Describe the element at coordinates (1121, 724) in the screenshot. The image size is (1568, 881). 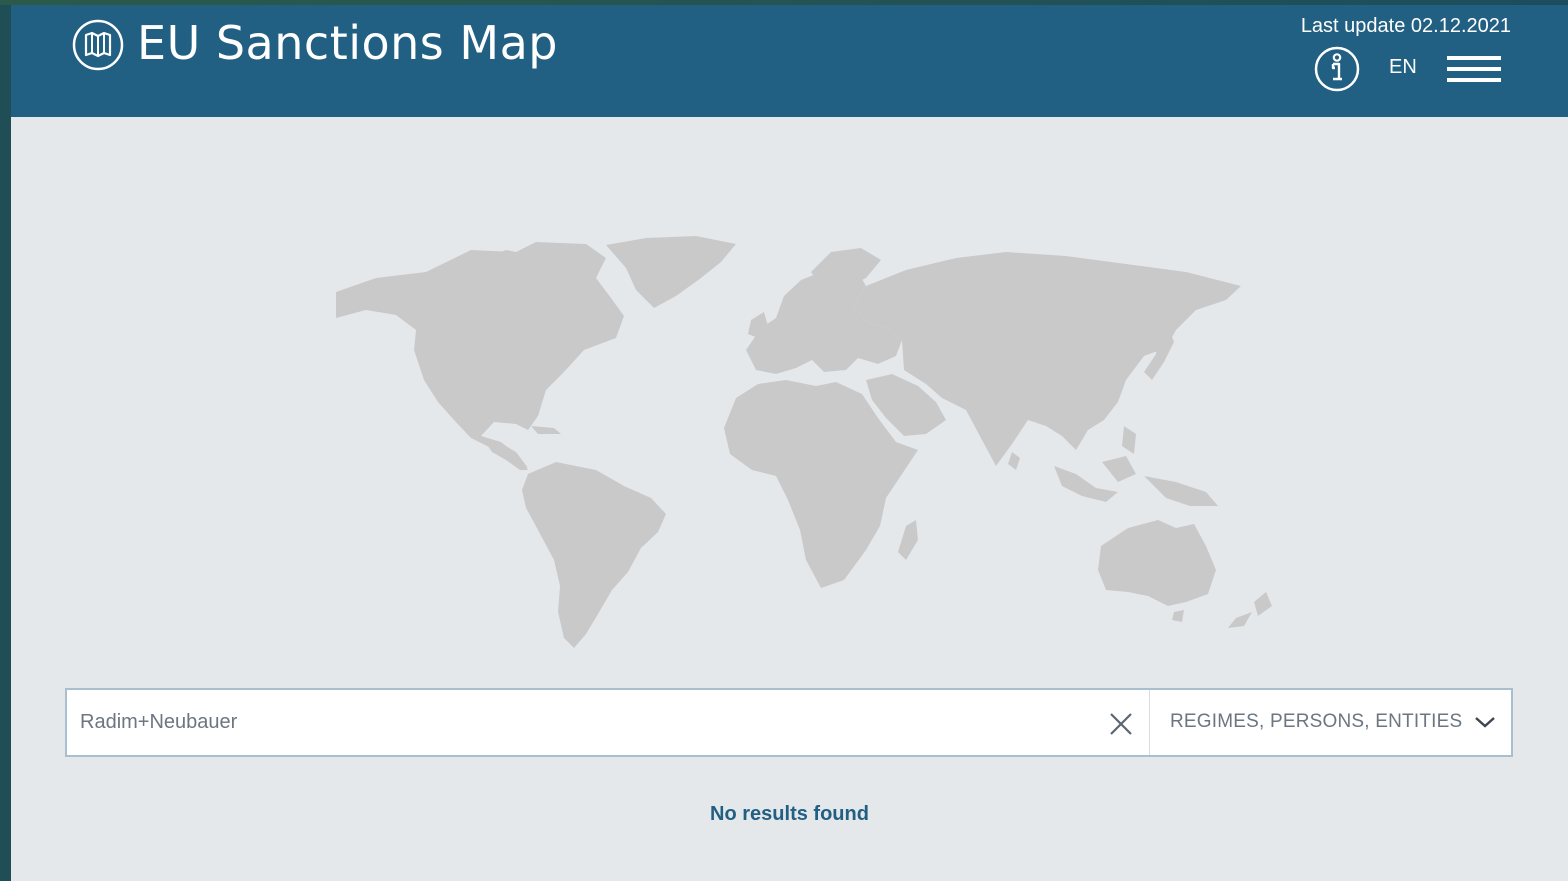
I see `close-icon` at that location.